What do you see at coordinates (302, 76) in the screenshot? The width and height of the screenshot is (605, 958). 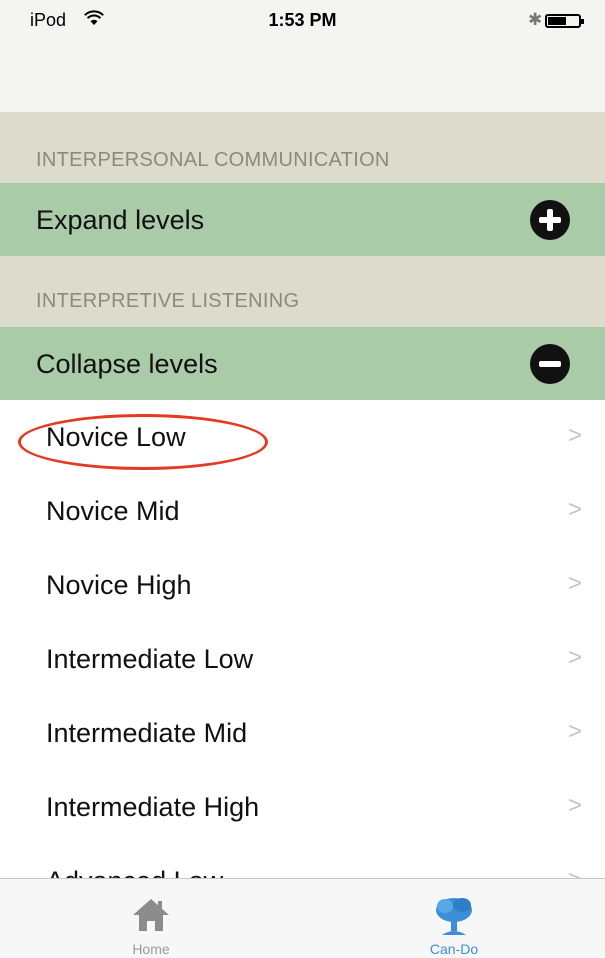 I see `navigation-bar` at bounding box center [302, 76].